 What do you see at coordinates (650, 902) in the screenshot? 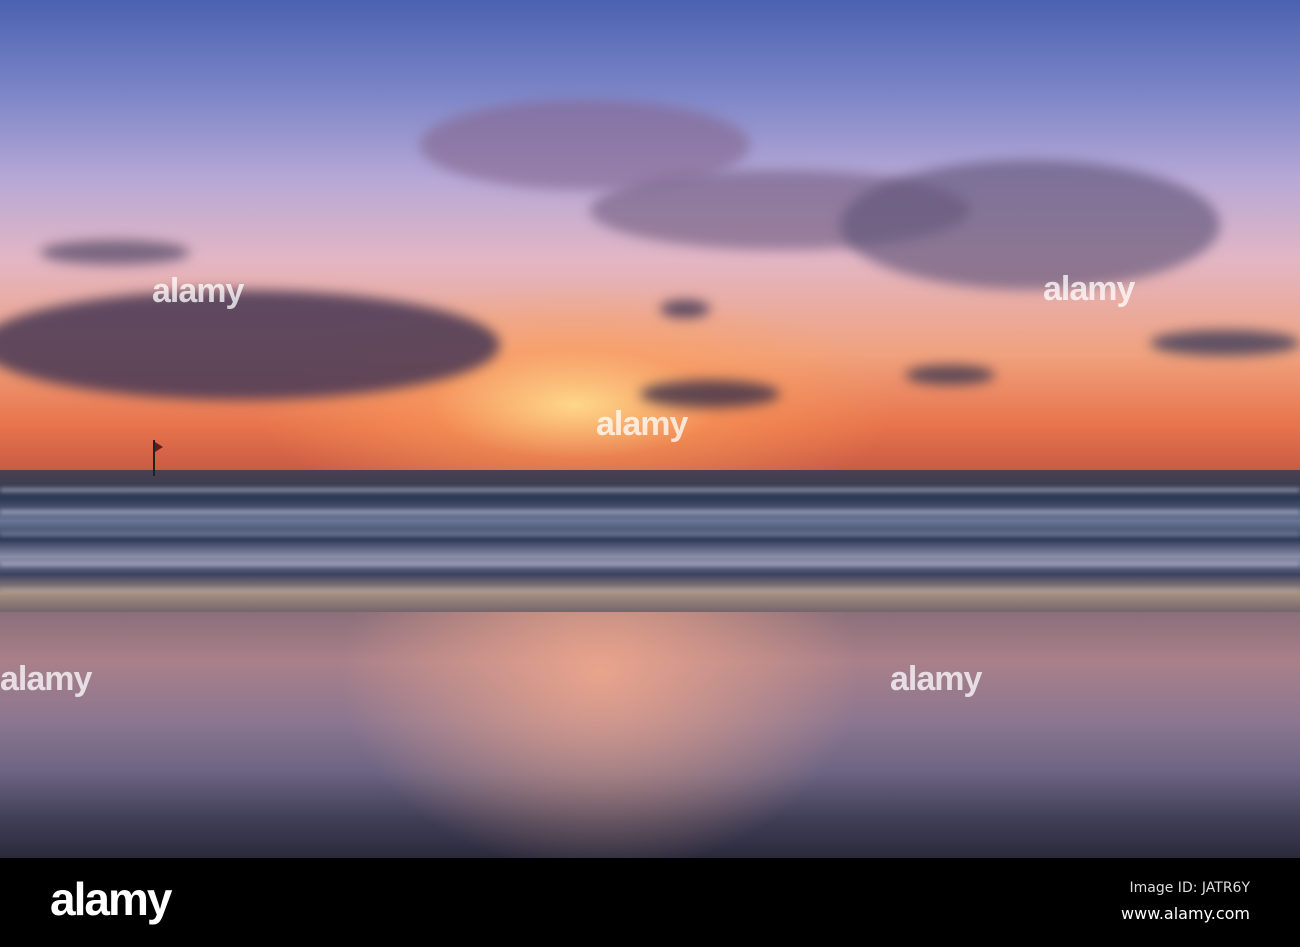
I see `footer-bar: alamy Image ID: JATR6Y www.alamy.com` at bounding box center [650, 902].